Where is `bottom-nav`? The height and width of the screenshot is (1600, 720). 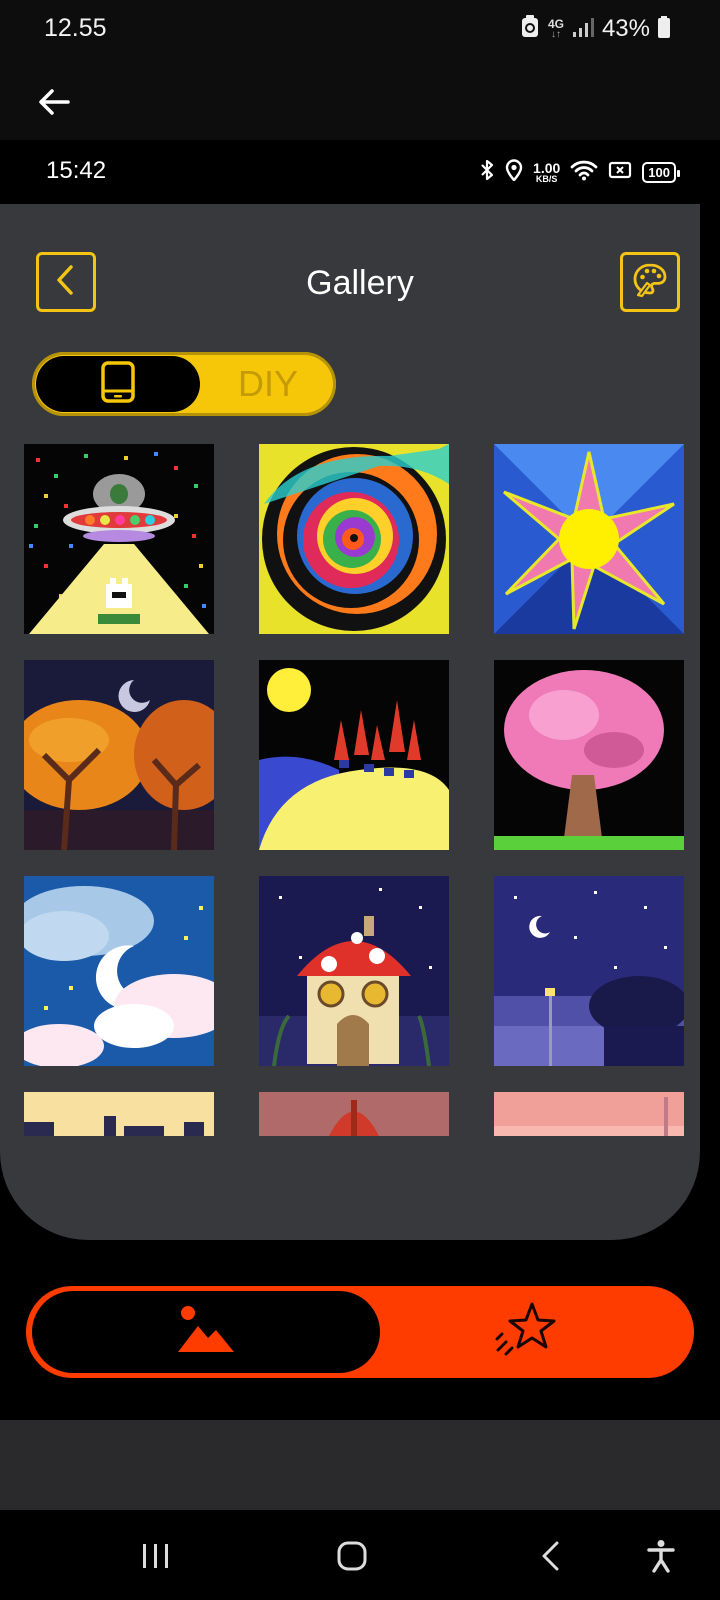 bottom-nav is located at coordinates (360, 1332).